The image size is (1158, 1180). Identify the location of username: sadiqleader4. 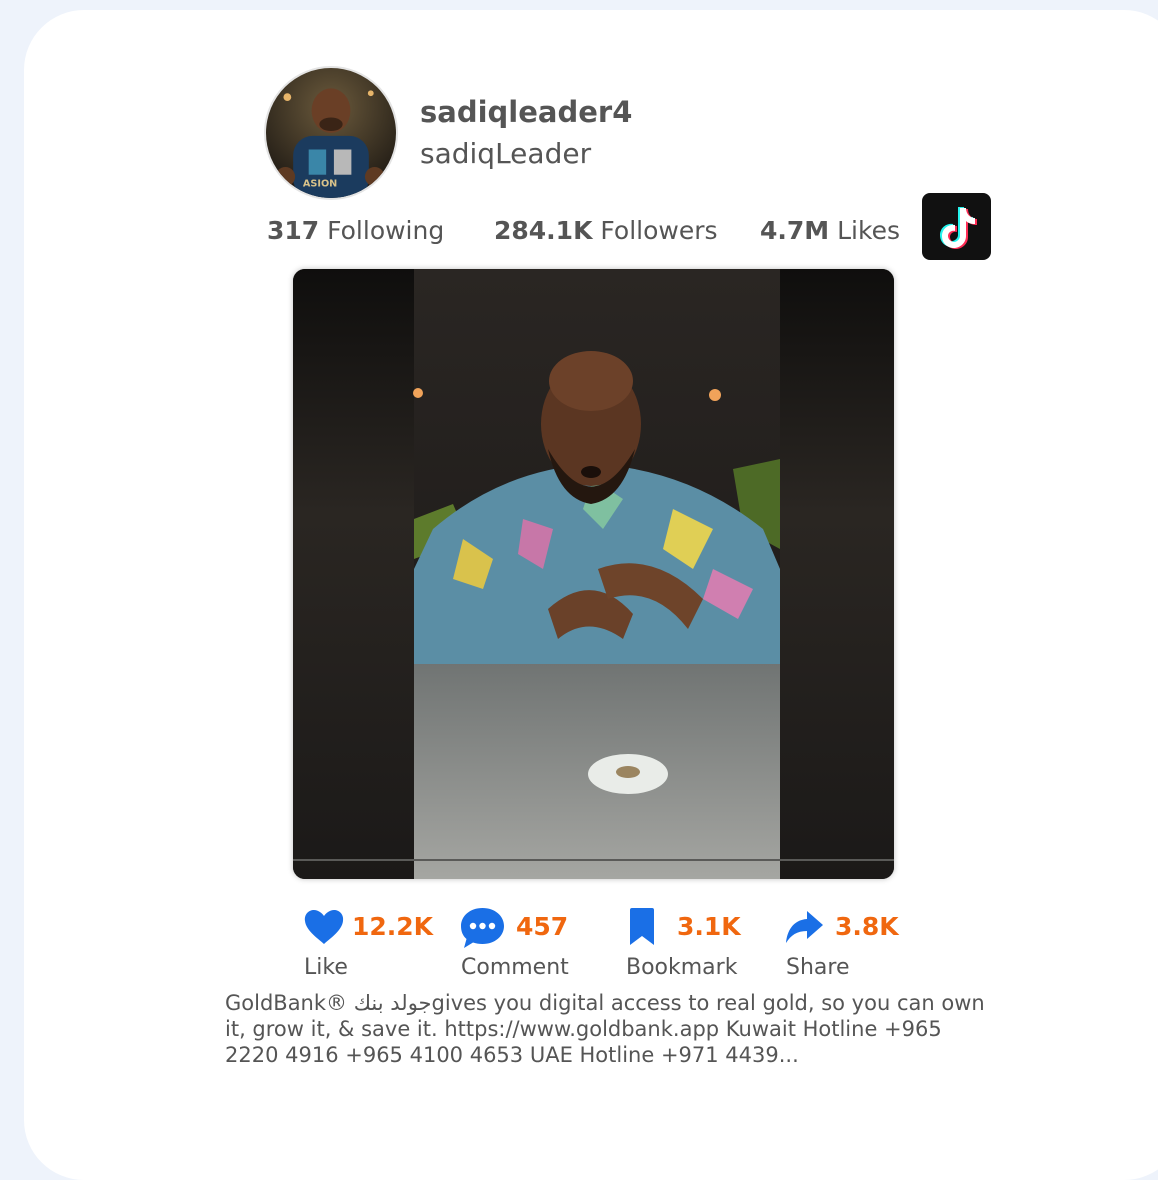
(526, 112).